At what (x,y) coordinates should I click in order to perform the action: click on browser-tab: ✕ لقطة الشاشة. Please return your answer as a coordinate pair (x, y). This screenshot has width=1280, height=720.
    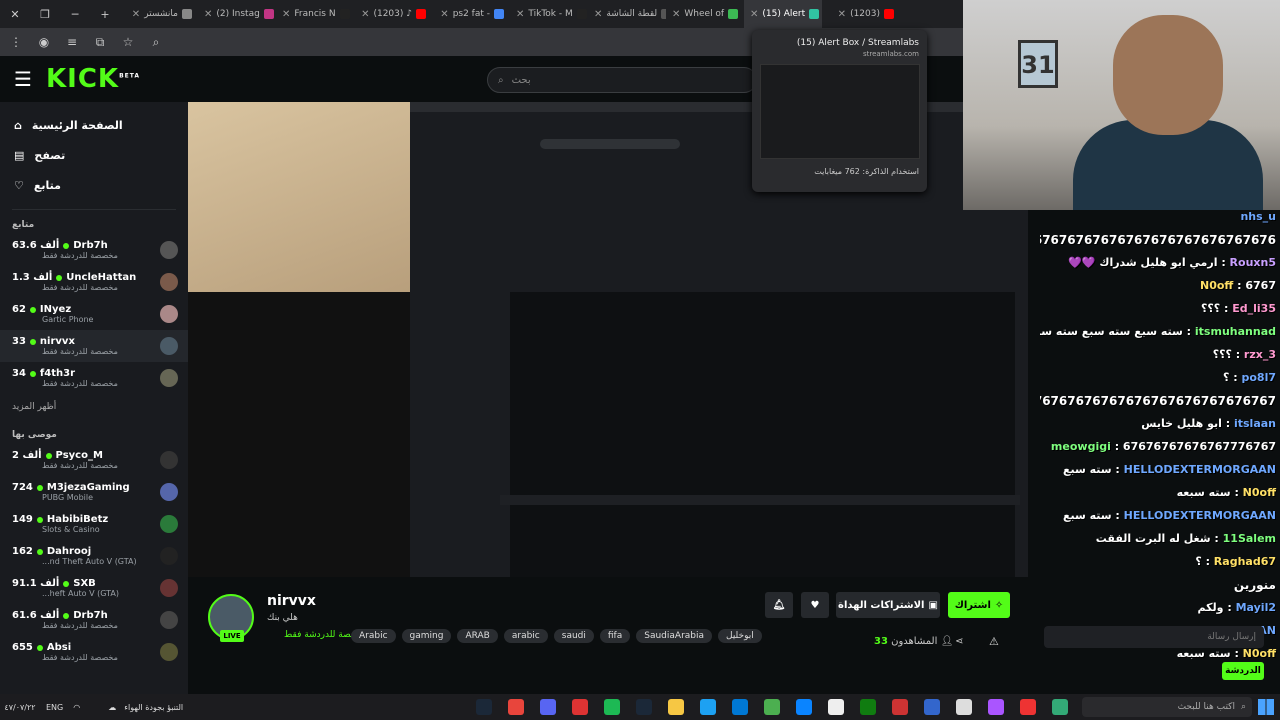
    Looking at the image, I should click on (627, 14).